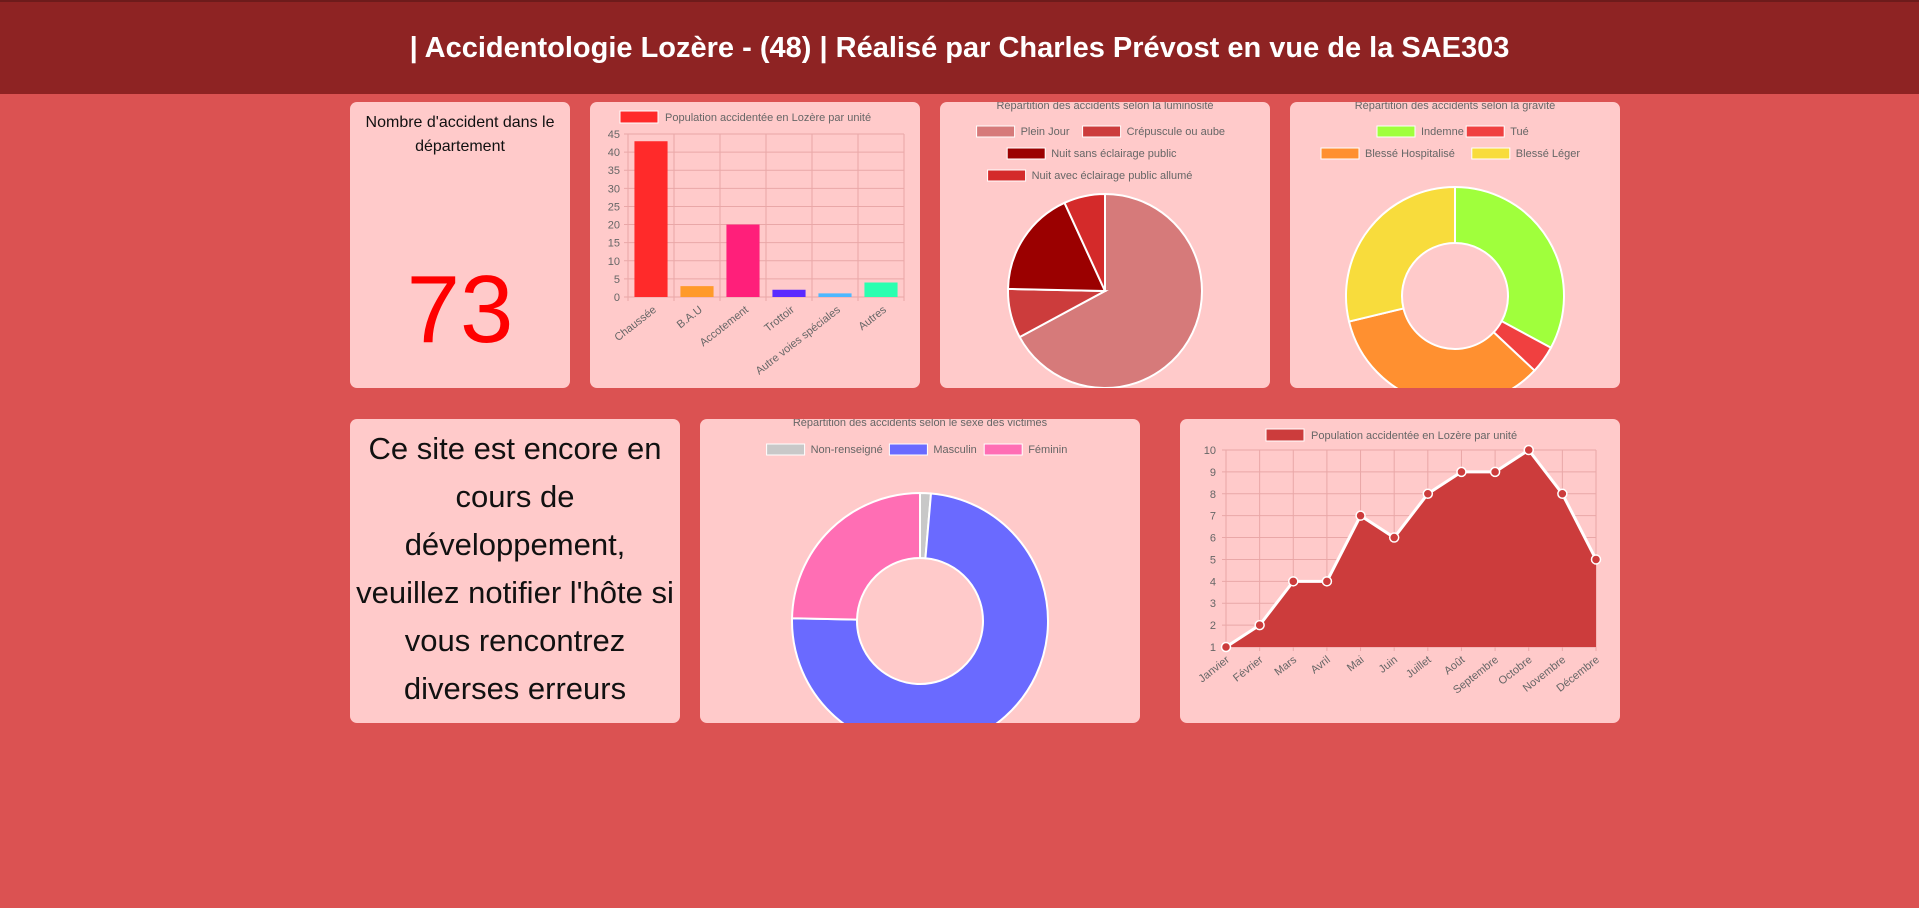 This screenshot has width=1919, height=908. What do you see at coordinates (614, 189) in the screenshot?
I see `surface-ytick: 30` at bounding box center [614, 189].